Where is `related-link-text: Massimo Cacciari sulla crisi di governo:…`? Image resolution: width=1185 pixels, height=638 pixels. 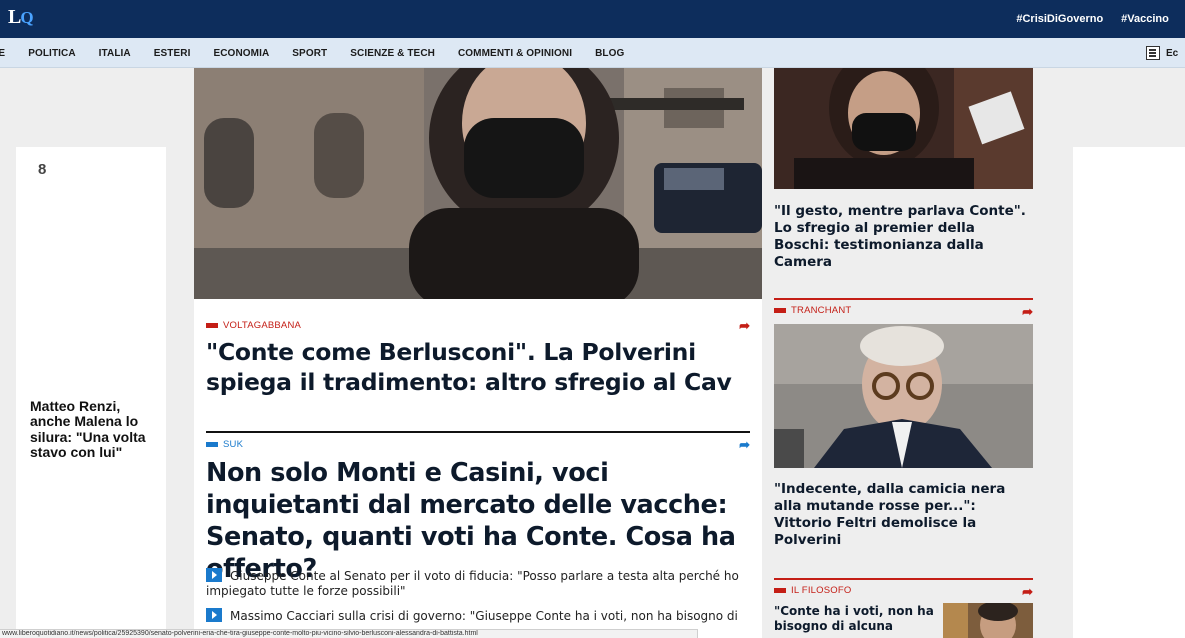 related-link-text: Massimo Cacciari sulla crisi di governo:… is located at coordinates (484, 616).